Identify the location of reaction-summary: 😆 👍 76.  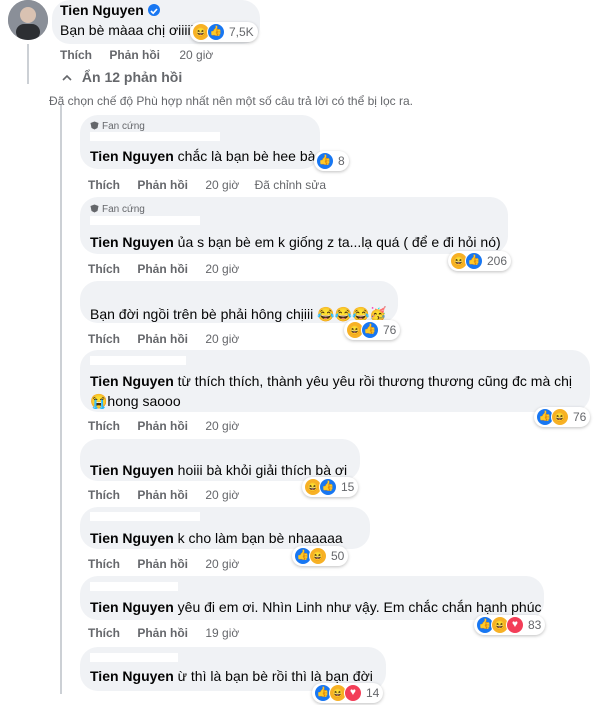
(372, 330).